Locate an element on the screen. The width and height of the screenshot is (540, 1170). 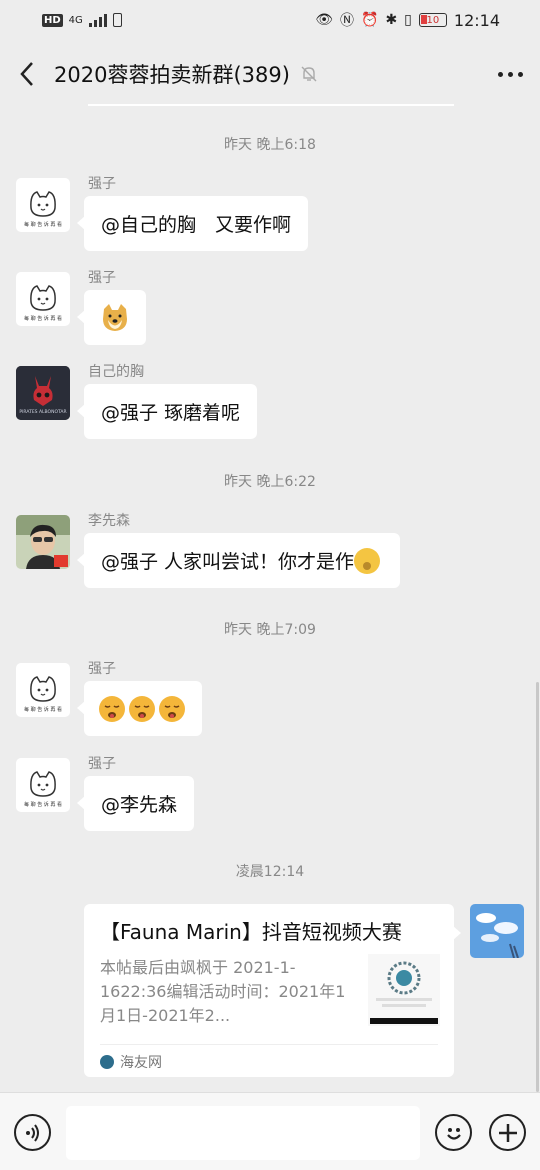
scrollbar is located at coordinates (537, 887).